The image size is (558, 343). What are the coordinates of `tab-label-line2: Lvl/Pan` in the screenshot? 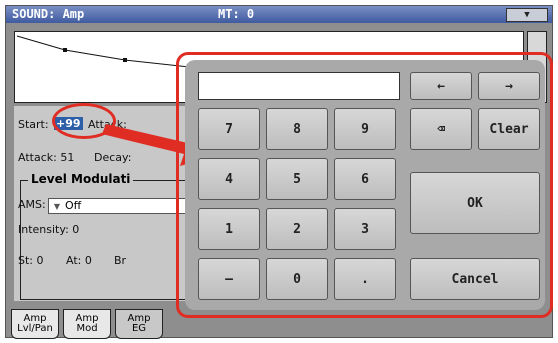 It's located at (35, 328).